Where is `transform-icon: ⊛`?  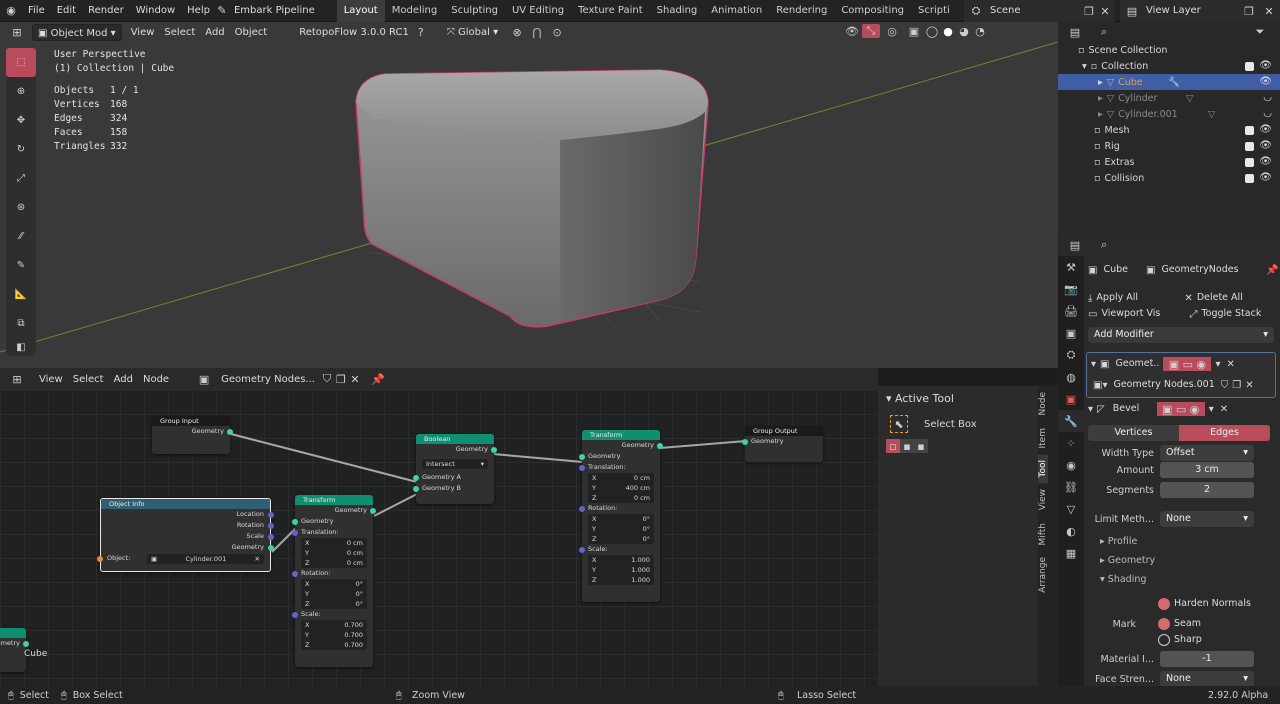 transform-icon: ⊛ is located at coordinates (21, 207).